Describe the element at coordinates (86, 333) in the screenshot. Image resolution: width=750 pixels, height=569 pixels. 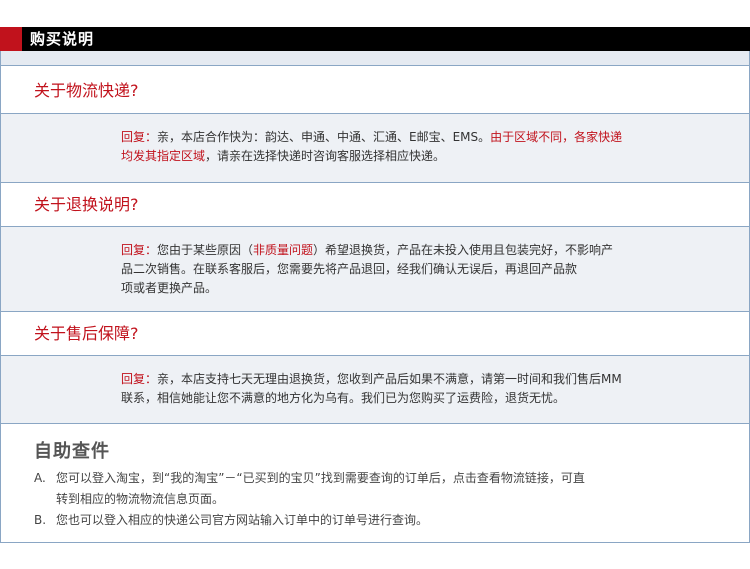
I see `question-title: 关于售后保障?` at that location.